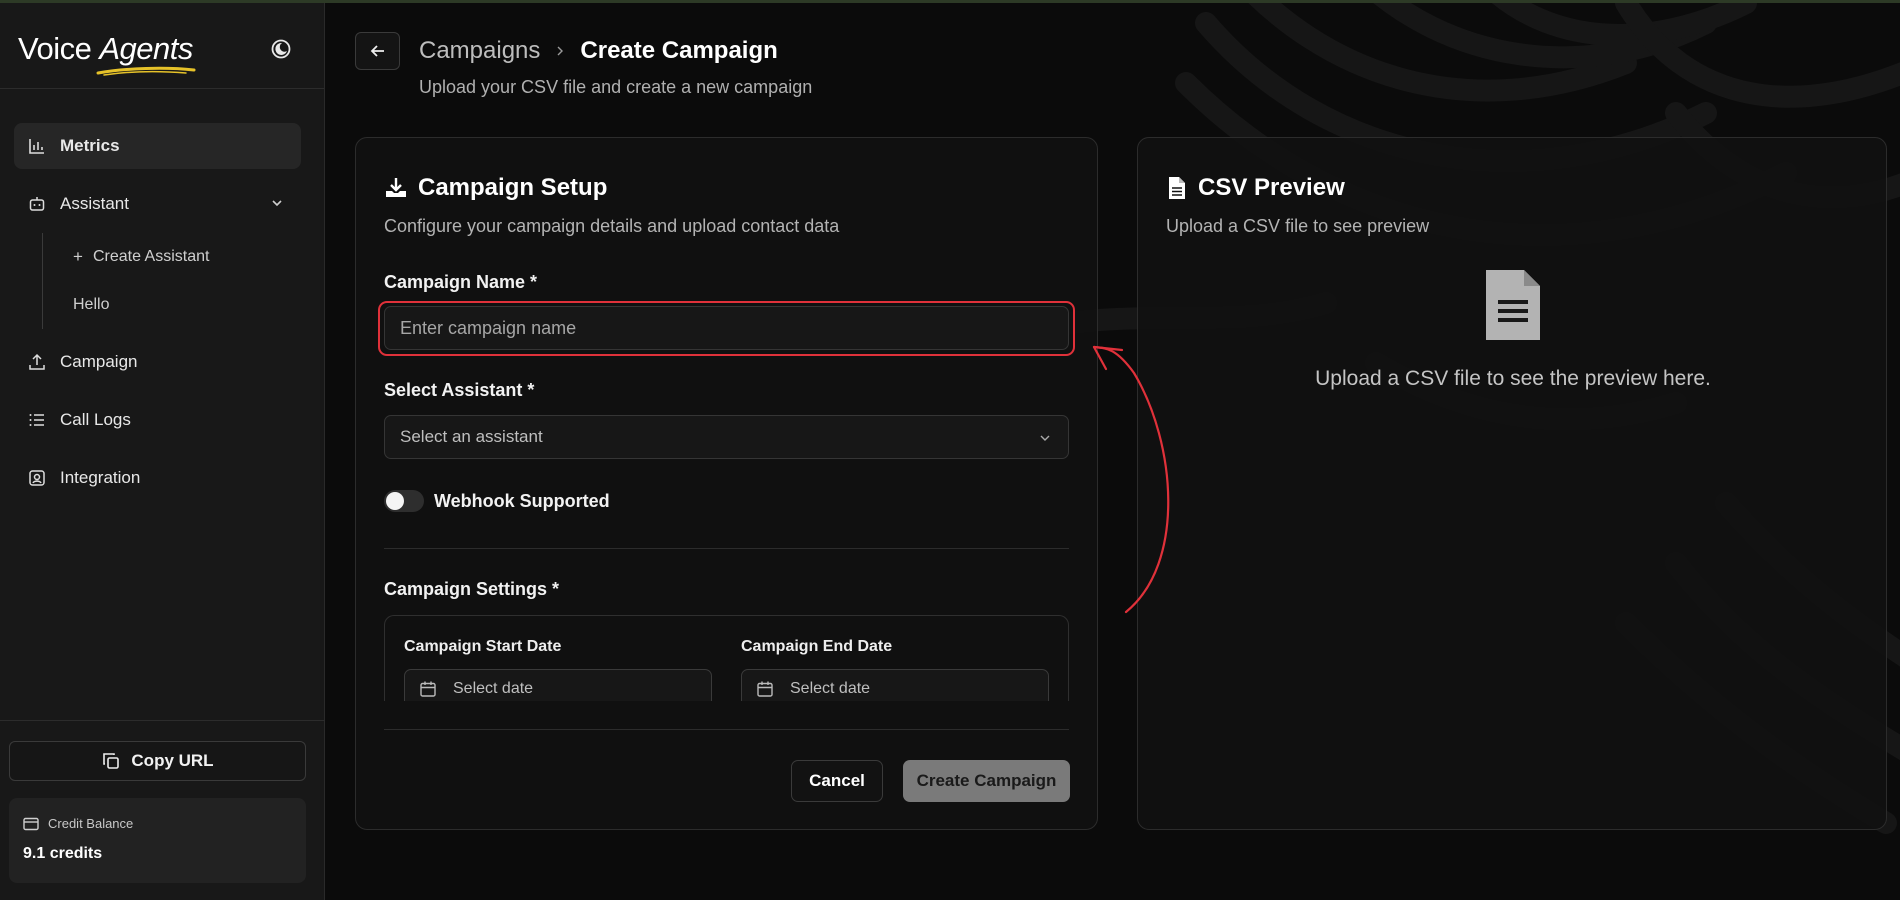  Describe the element at coordinates (172, 305) in the screenshot. I see `sidebar-subitem-hello: Hello` at that location.